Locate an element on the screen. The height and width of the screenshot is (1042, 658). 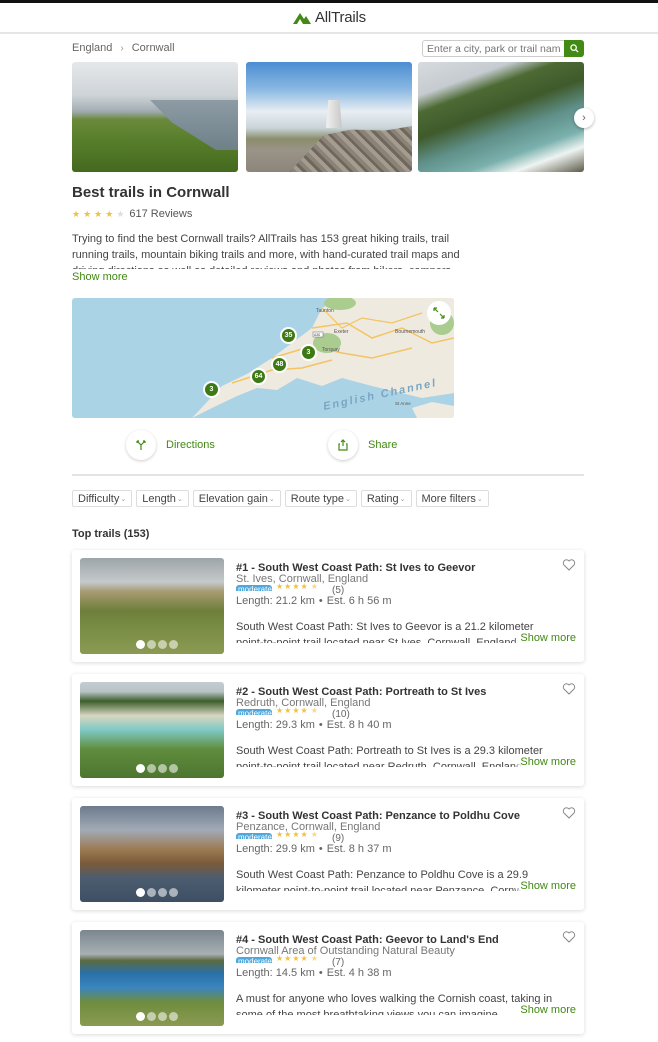
search-button is located at coordinates (574, 48).